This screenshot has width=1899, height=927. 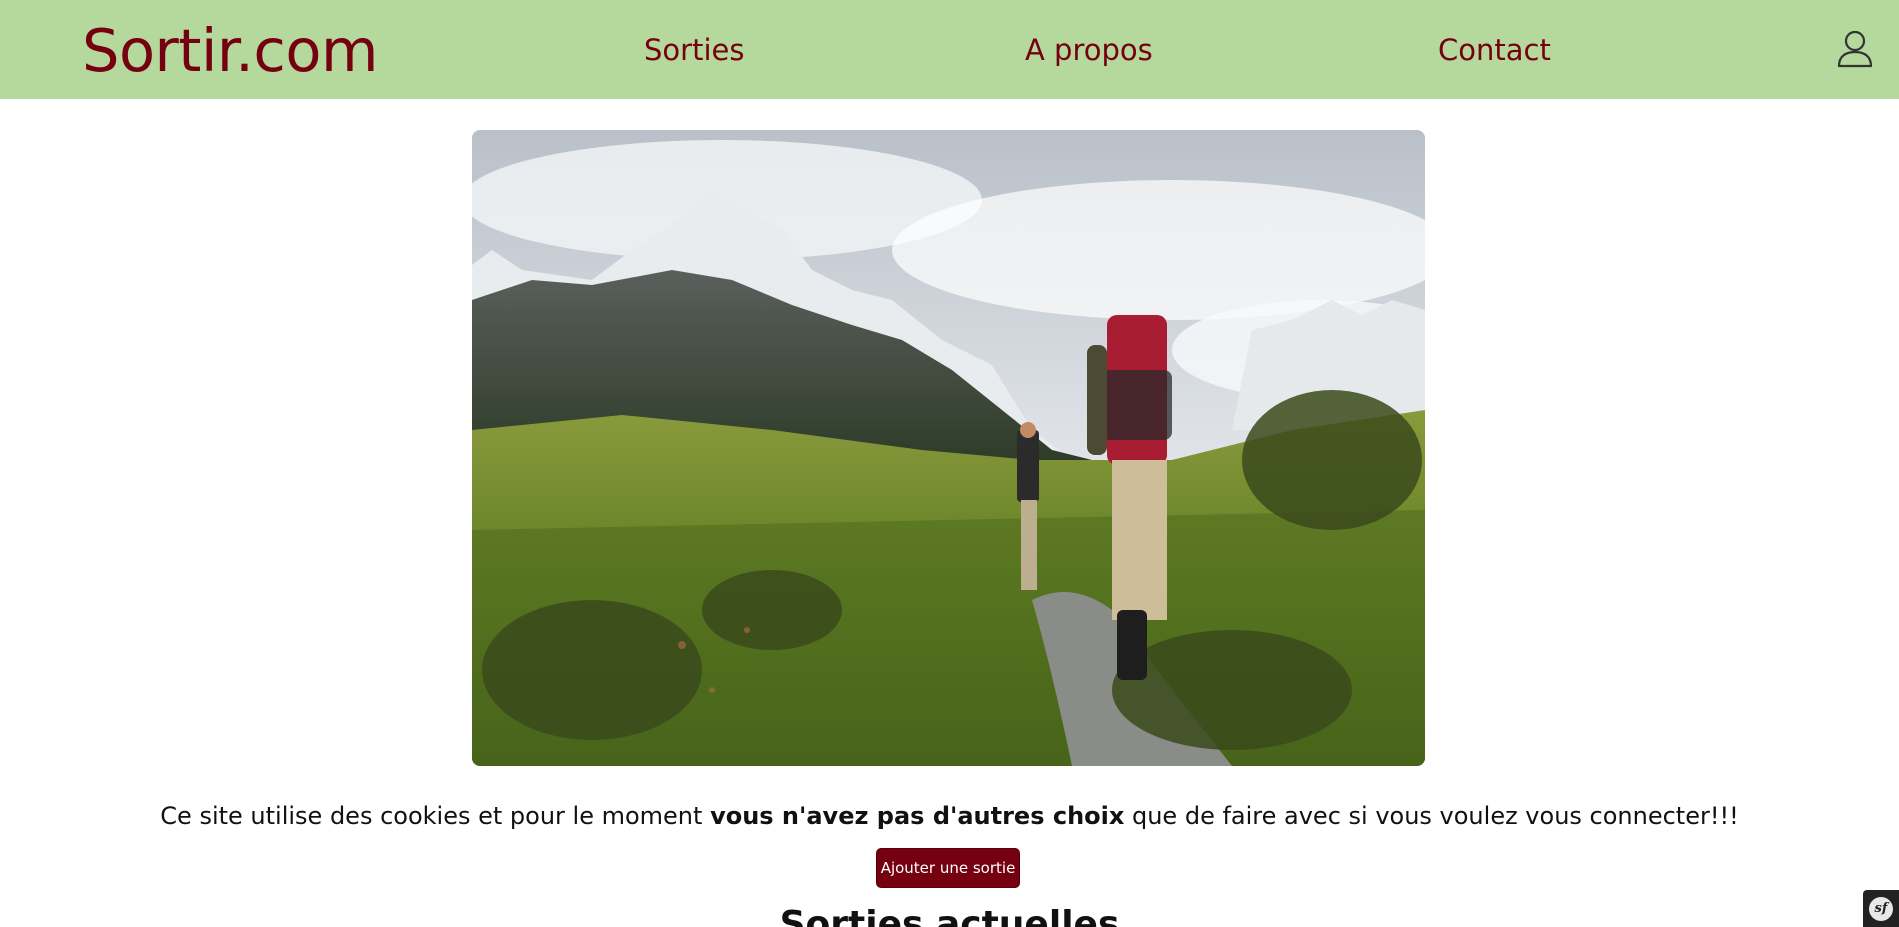 I want to click on symfony-debug-toolbar-toggle: sf, so click(x=1881, y=908).